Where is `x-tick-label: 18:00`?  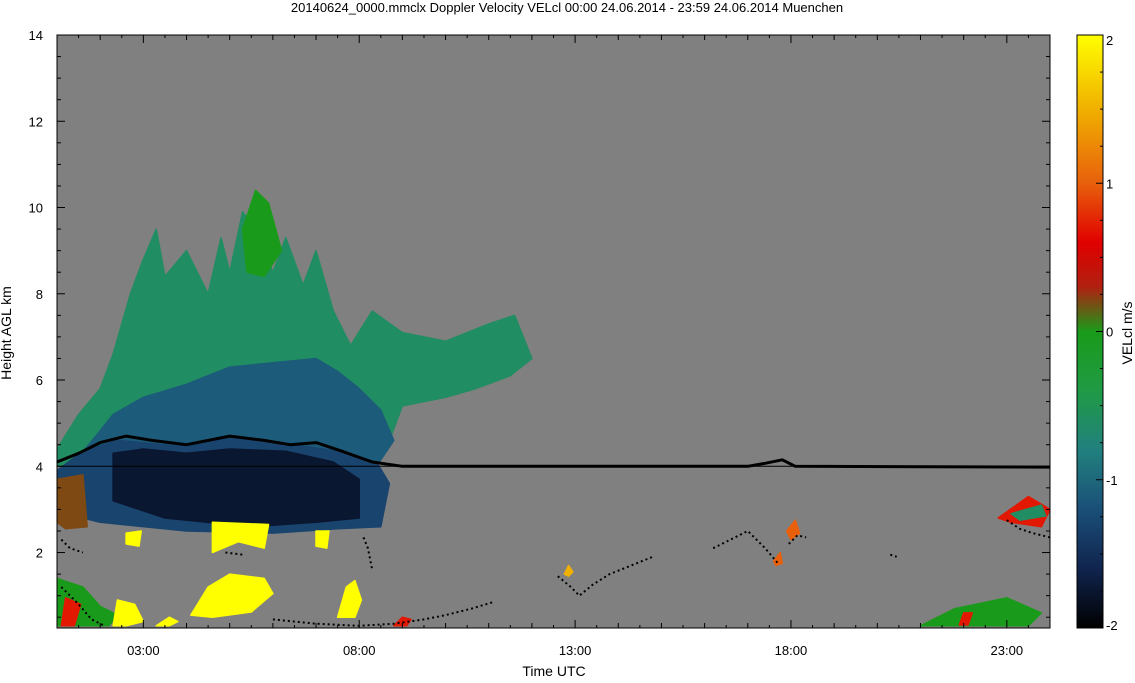
x-tick-label: 18:00 is located at coordinates (791, 650).